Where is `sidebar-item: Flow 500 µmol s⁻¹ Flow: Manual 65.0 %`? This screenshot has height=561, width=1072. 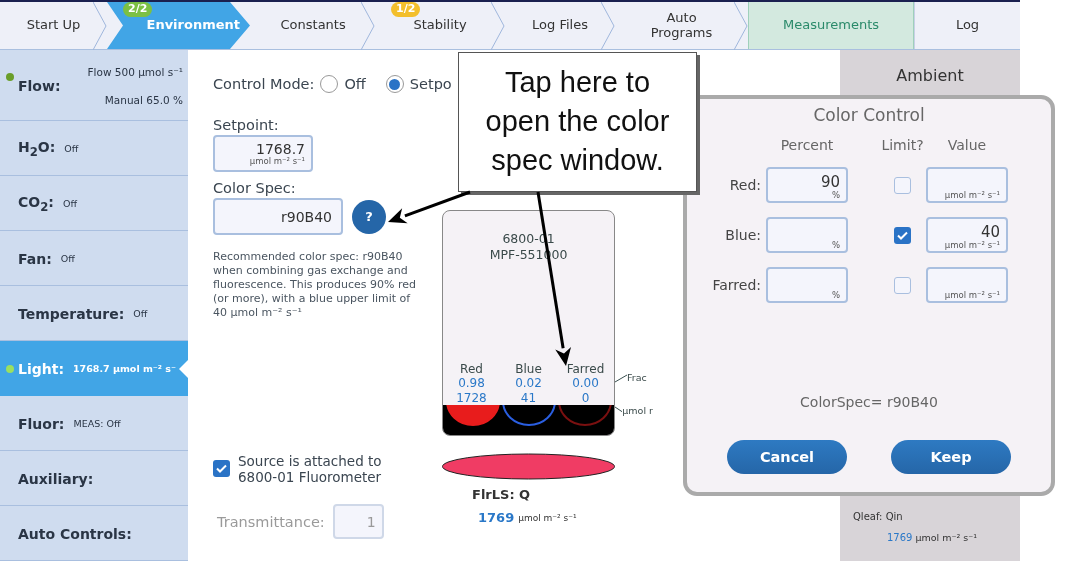
sidebar-item: Flow 500 µmol s⁻¹ Flow: Manual 65.0 % is located at coordinates (94, 85).